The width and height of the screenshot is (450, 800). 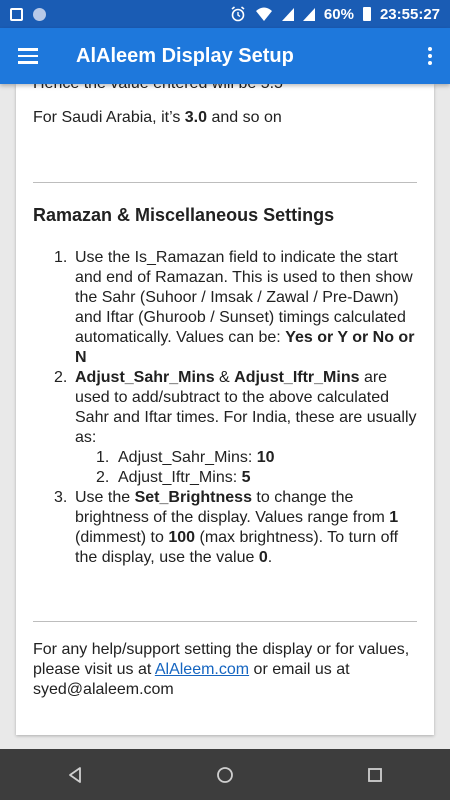 I want to click on app-bar: AlAleem Display Setup, so click(x=225, y=56).